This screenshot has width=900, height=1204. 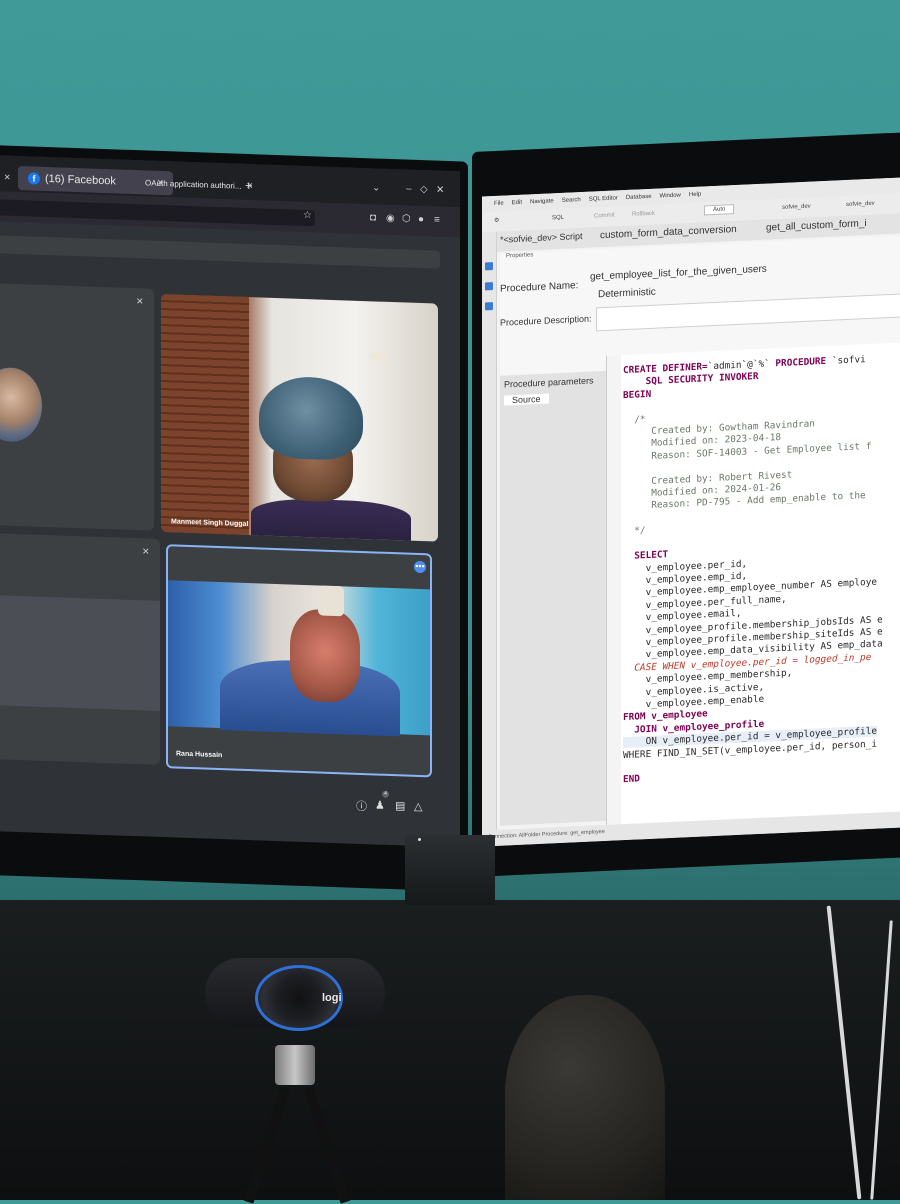 I want to click on participant-name: Rana Hussain, so click(x=199, y=755).